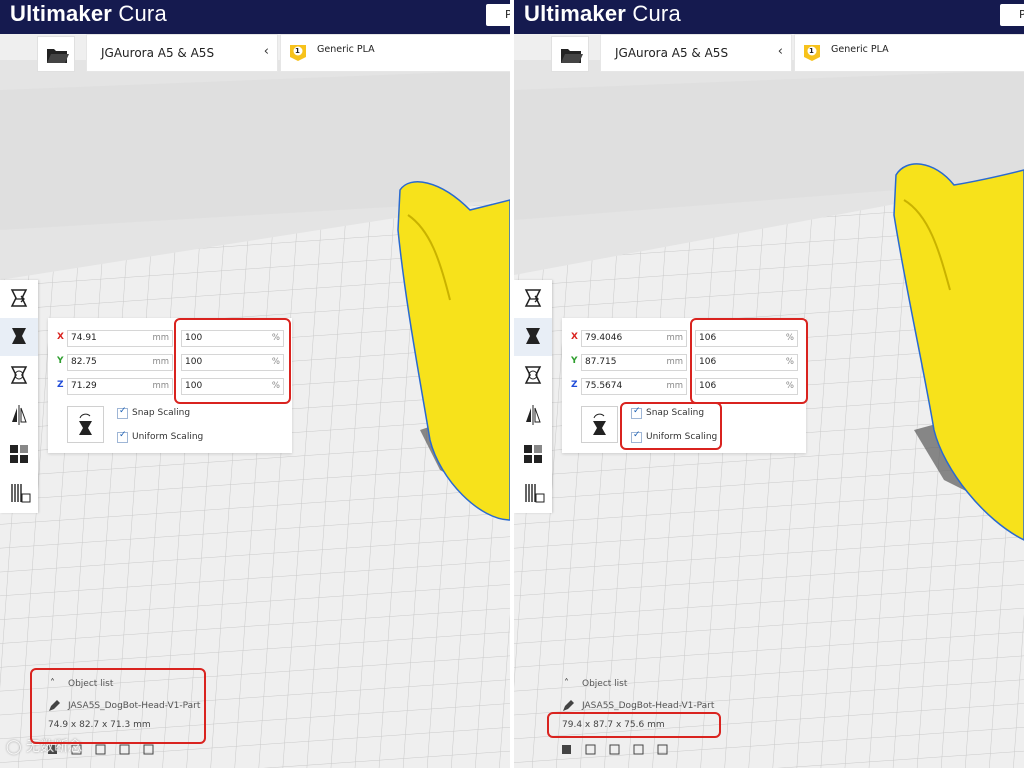 The width and height of the screenshot is (1024, 768). I want to click on object-name: JASA5S_DogBot-Head-V1-Part, so click(648, 706).